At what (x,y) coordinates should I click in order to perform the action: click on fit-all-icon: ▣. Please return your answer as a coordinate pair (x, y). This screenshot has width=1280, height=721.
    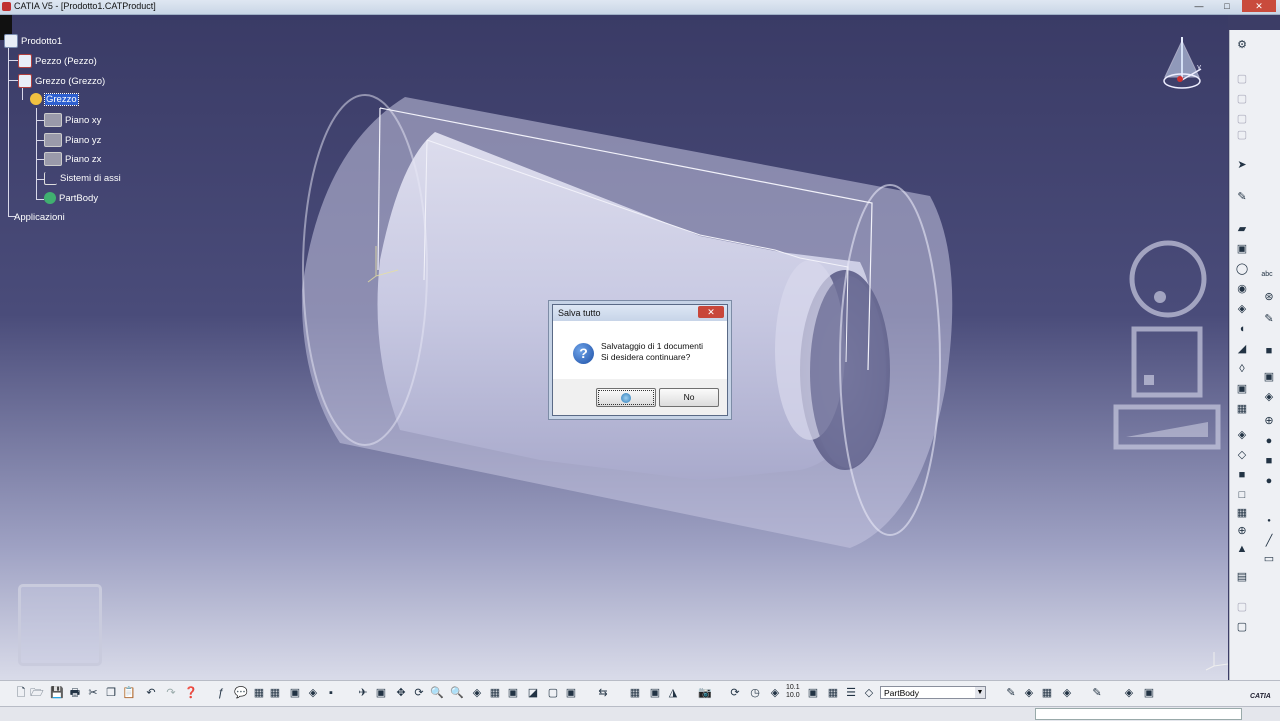
    Looking at the image, I should click on (381, 693).